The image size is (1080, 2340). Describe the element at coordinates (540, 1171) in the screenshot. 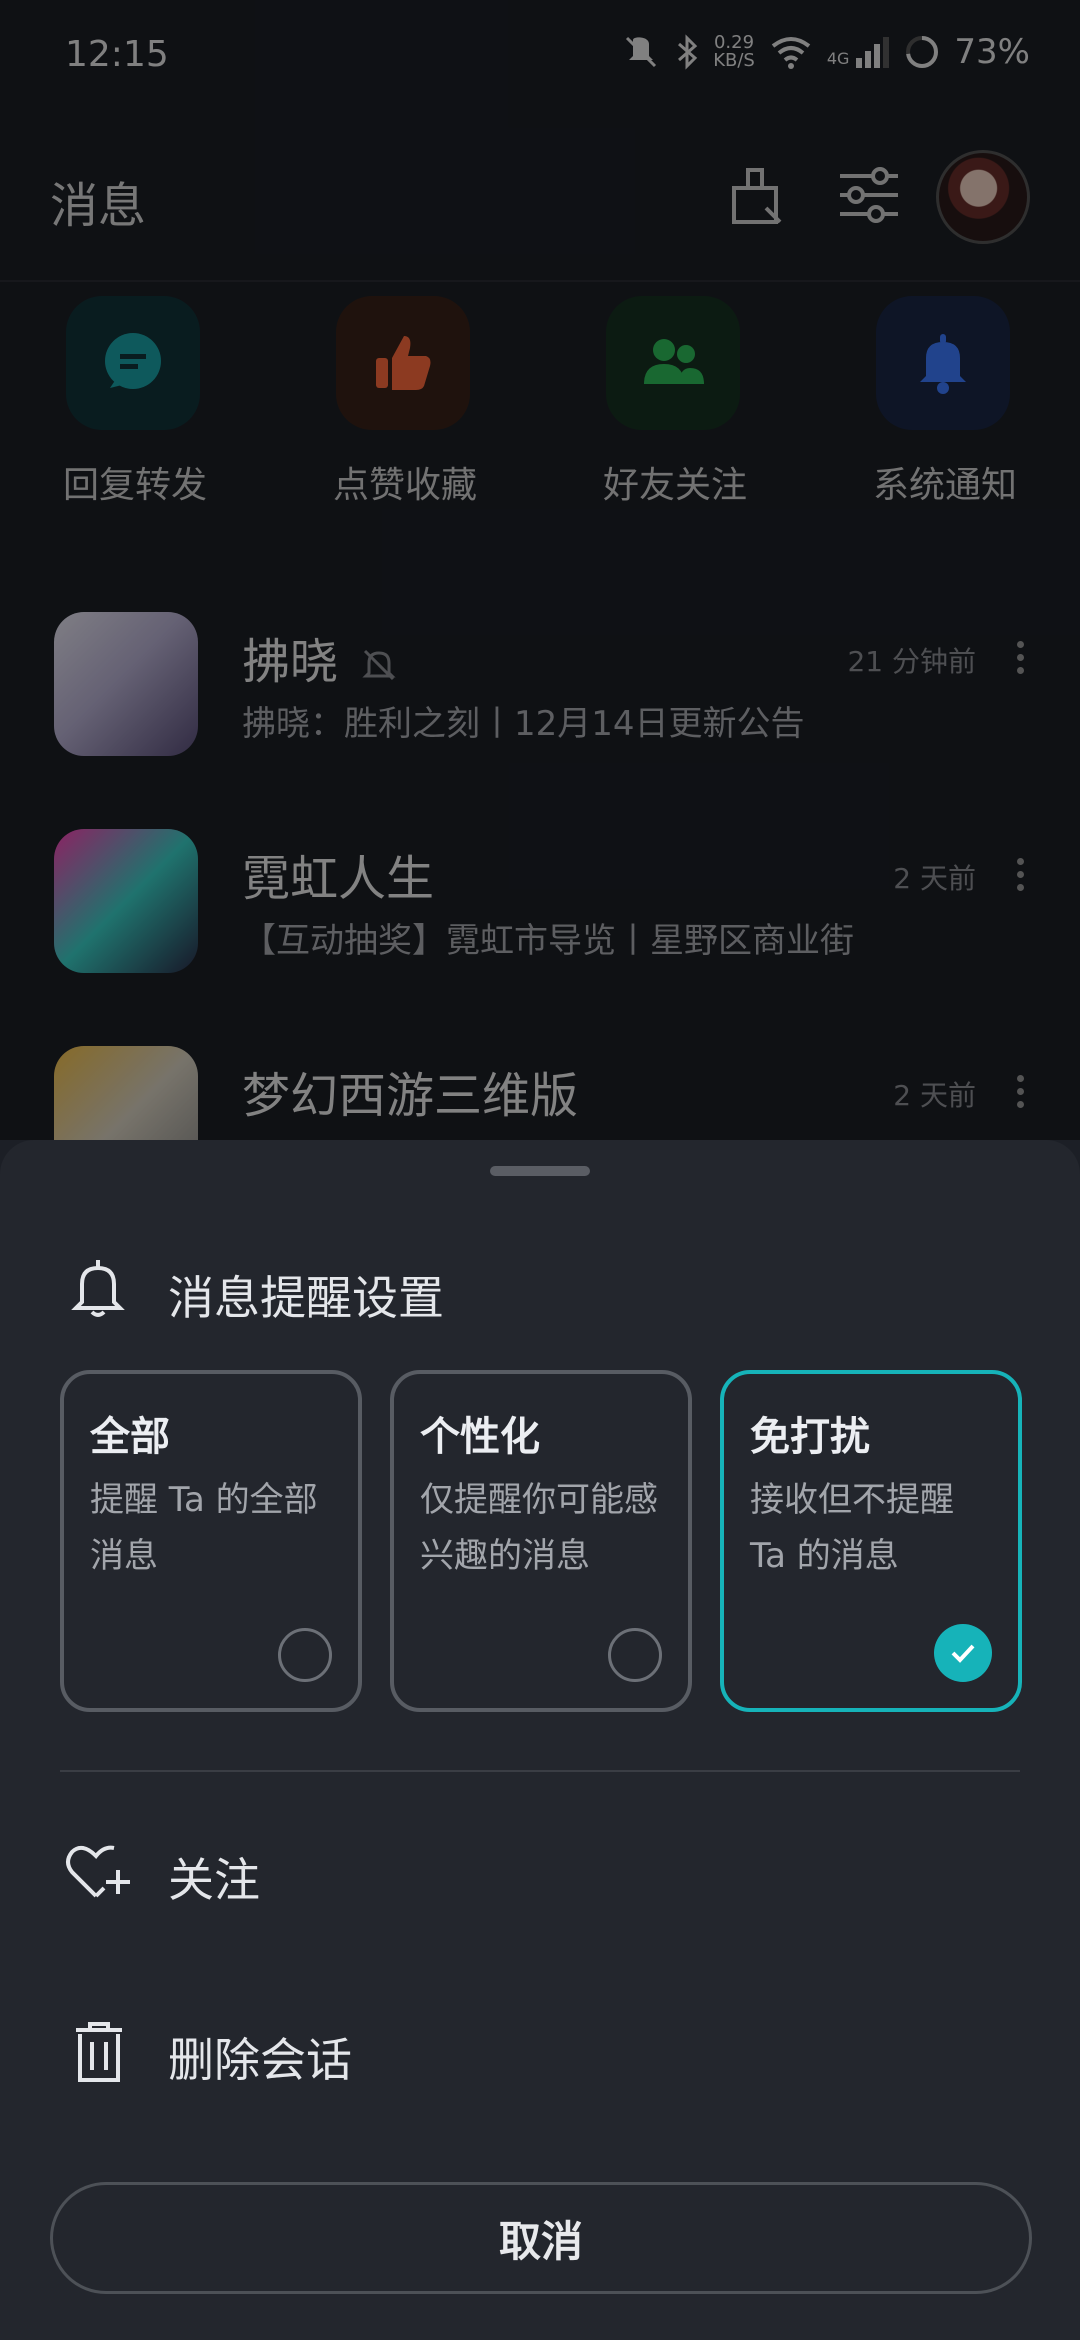

I see `sheet-drag-handle` at that location.